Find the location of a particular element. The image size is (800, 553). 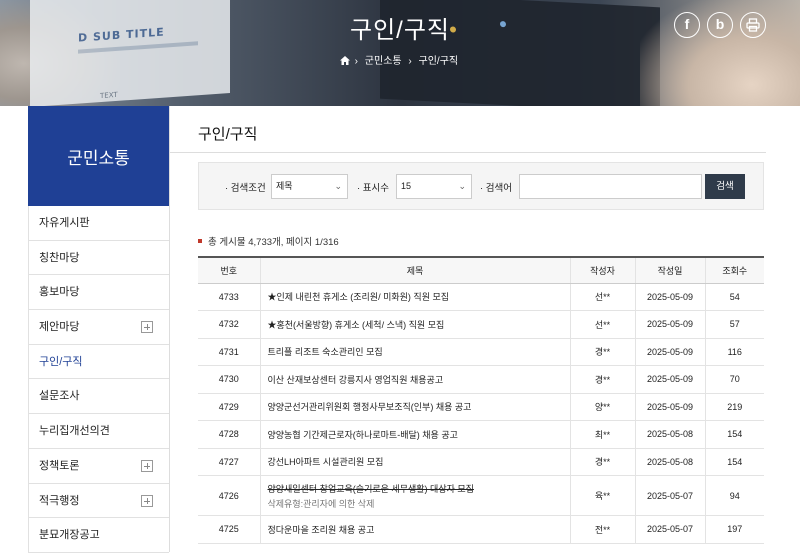

cell-views: 116 is located at coordinates (734, 352).